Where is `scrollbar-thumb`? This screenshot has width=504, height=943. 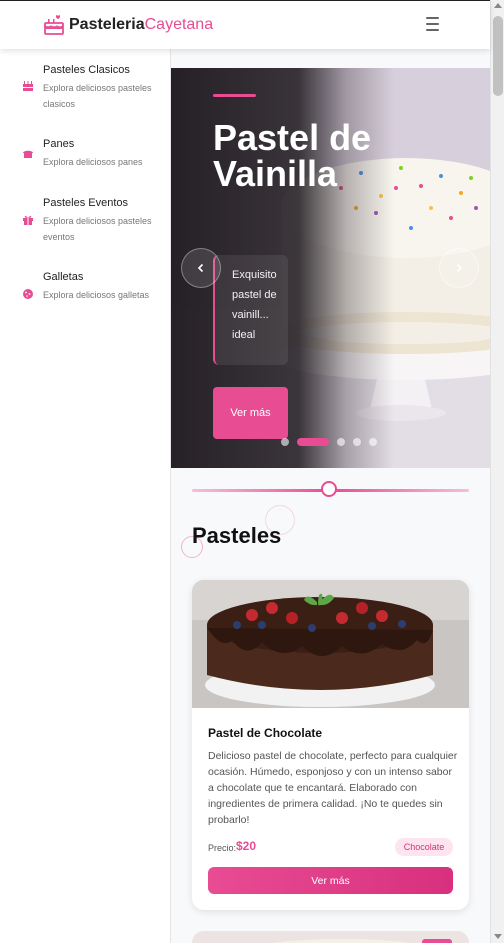
scrollbar-thumb is located at coordinates (498, 56).